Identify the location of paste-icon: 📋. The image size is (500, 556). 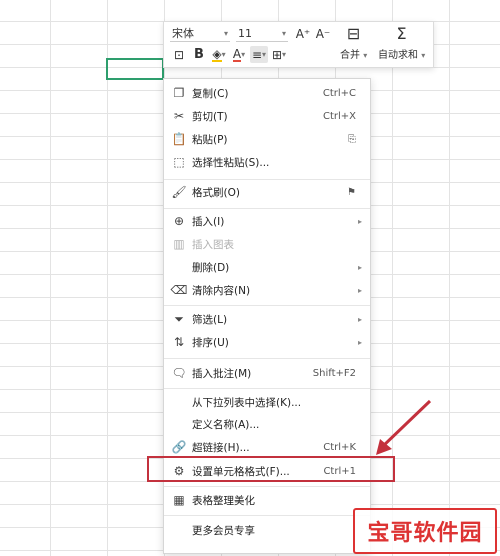
(179, 139).